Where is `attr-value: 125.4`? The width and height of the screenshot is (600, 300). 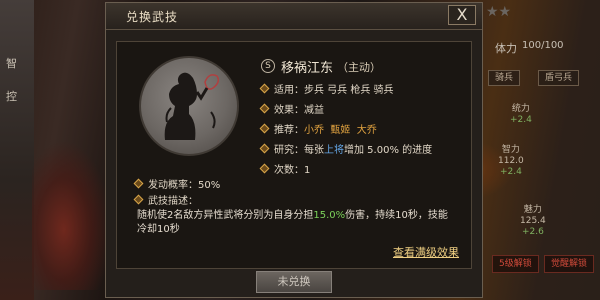 attr-value: 125.4 is located at coordinates (533, 221).